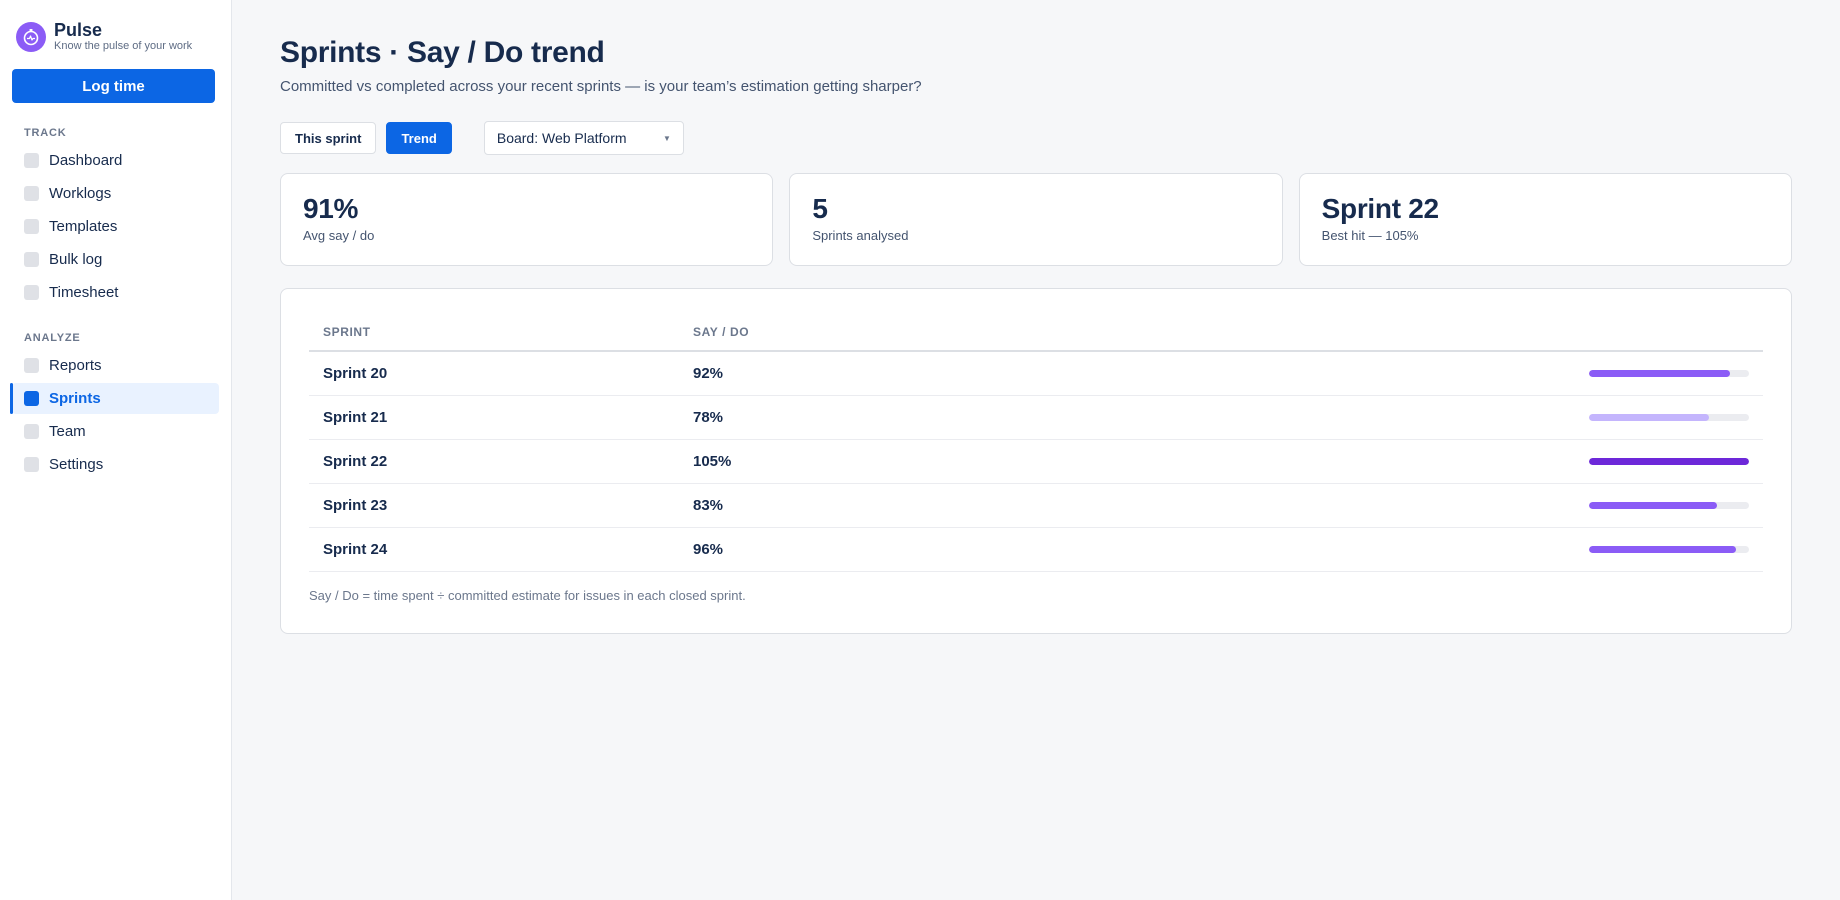 The height and width of the screenshot is (900, 1840). What do you see at coordinates (494, 549) in the screenshot?
I see `sprint-name: Sprint 24` at bounding box center [494, 549].